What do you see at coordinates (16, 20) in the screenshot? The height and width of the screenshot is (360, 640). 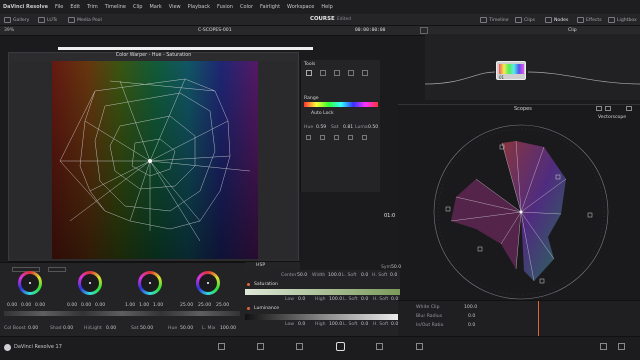 I see `gallery-button: Gallery` at bounding box center [16, 20].